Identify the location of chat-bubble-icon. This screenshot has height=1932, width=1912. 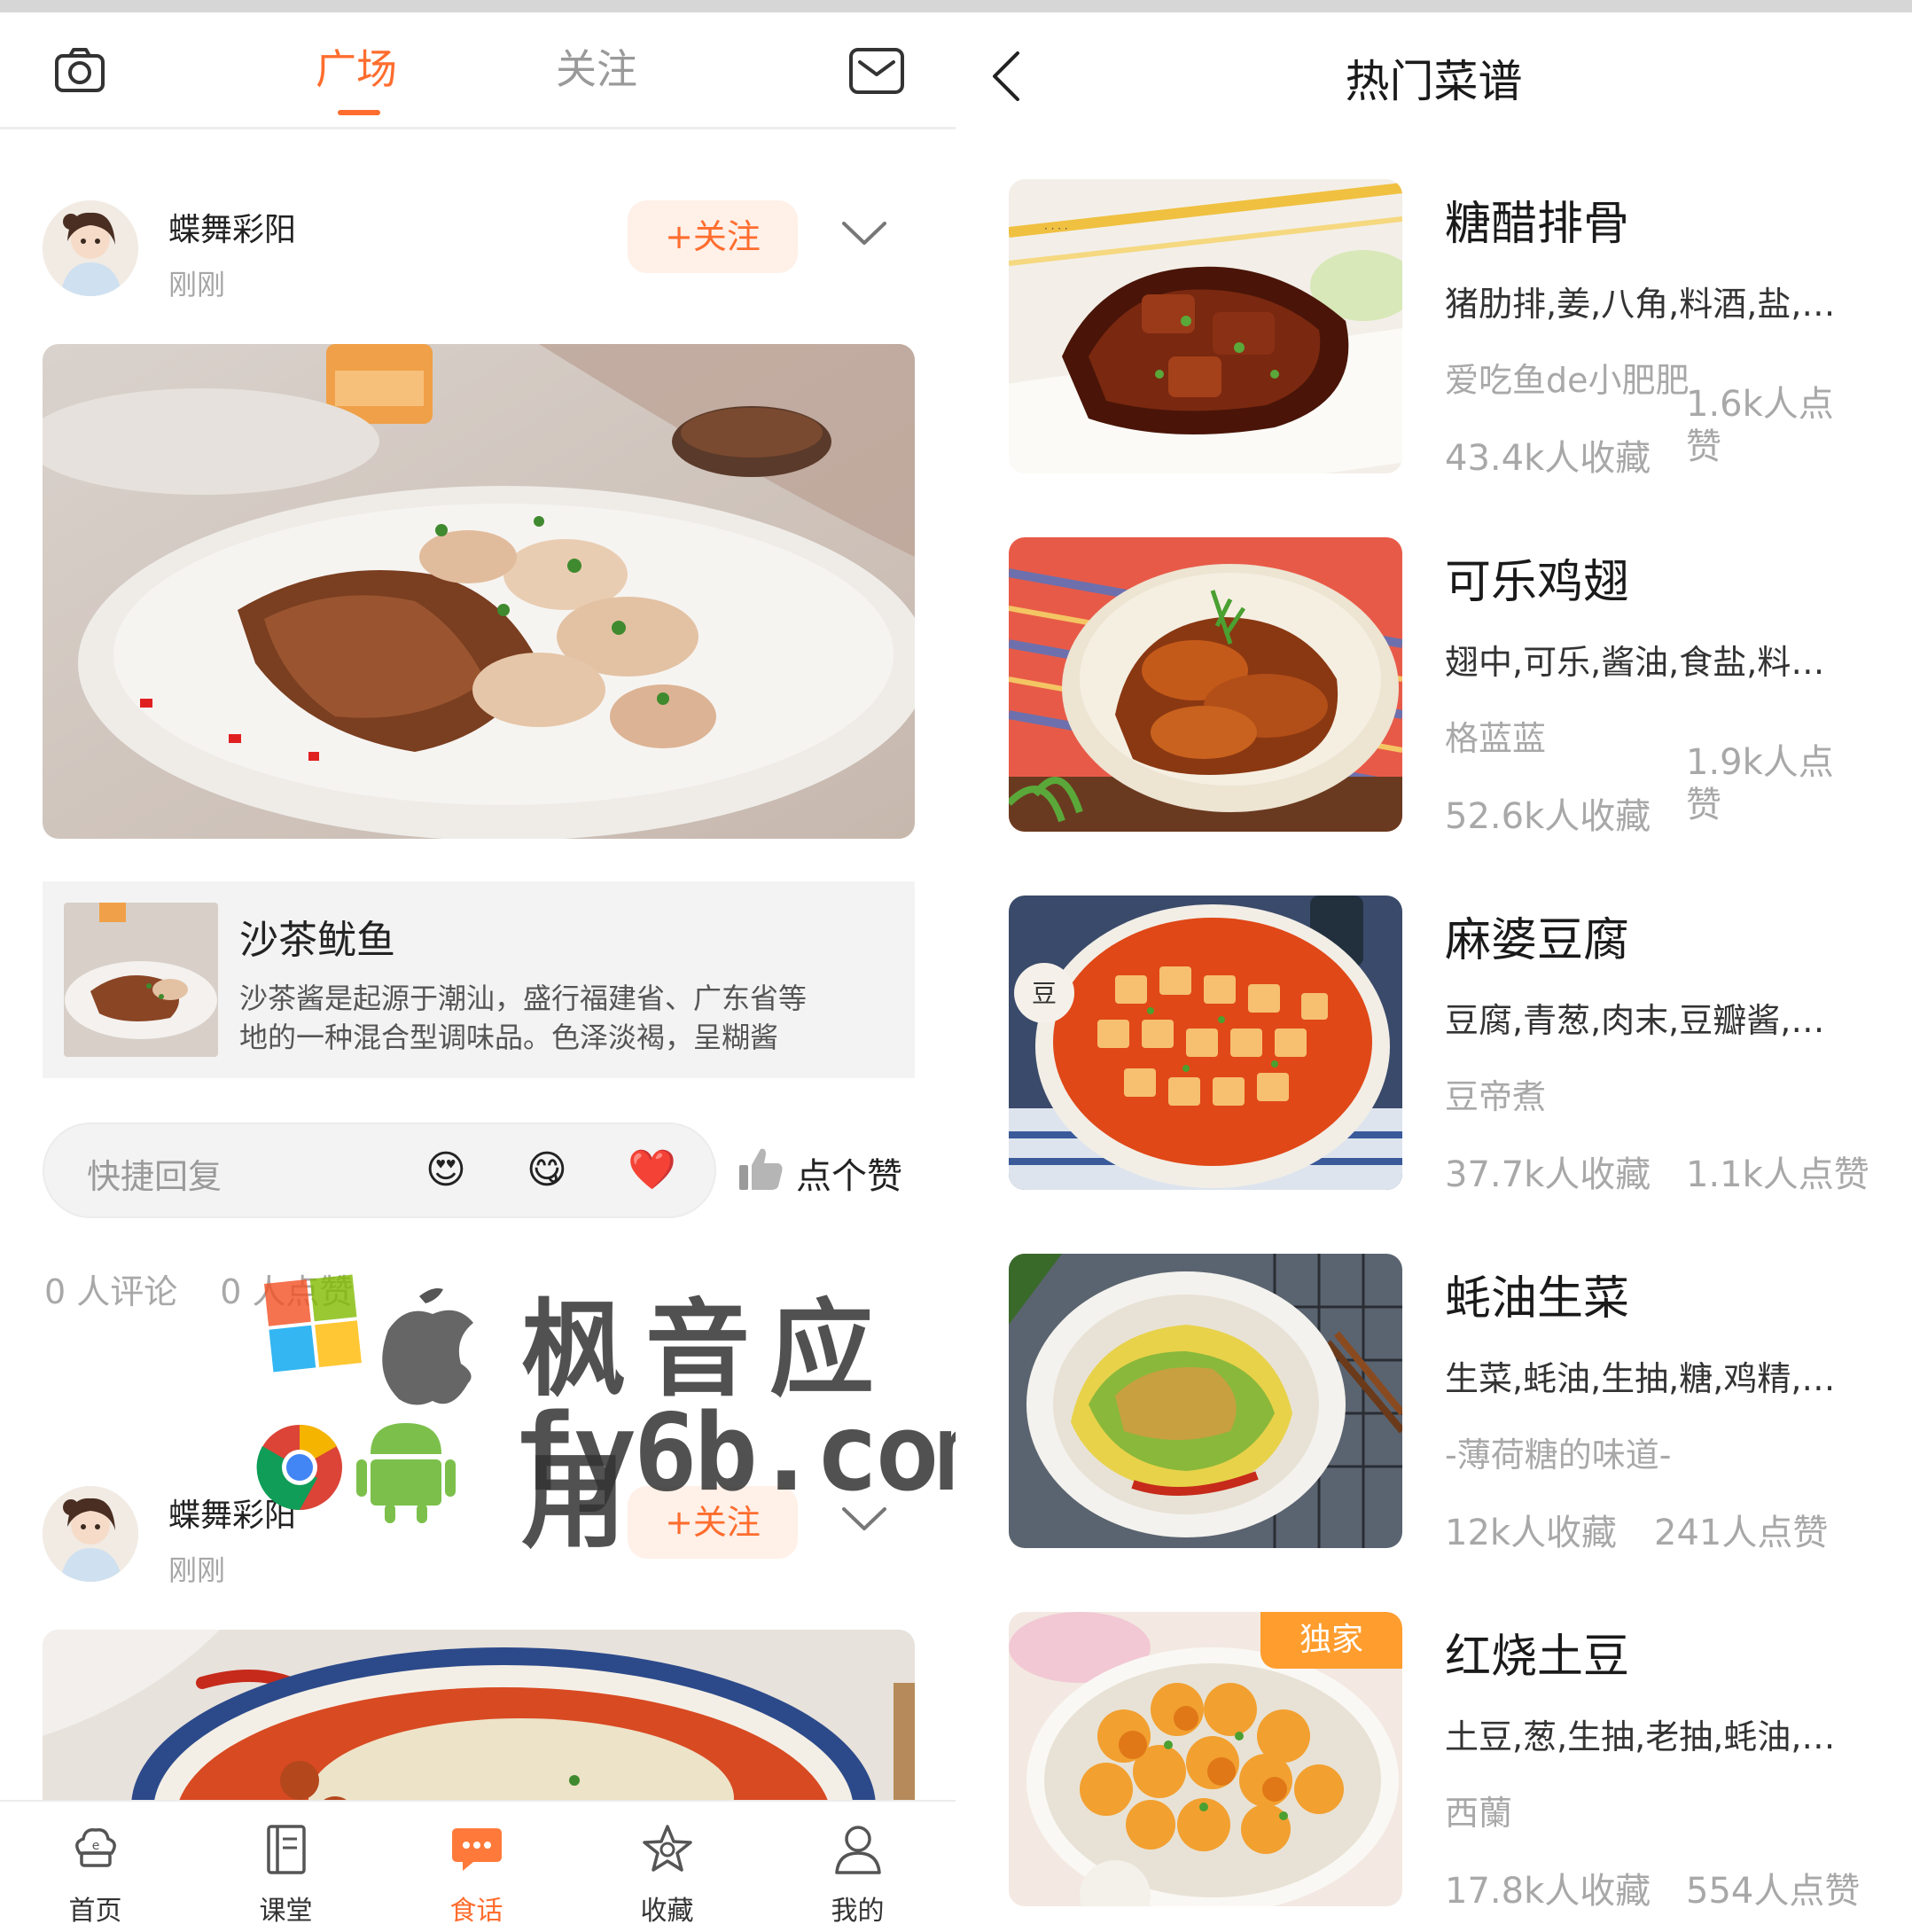
(477, 1849).